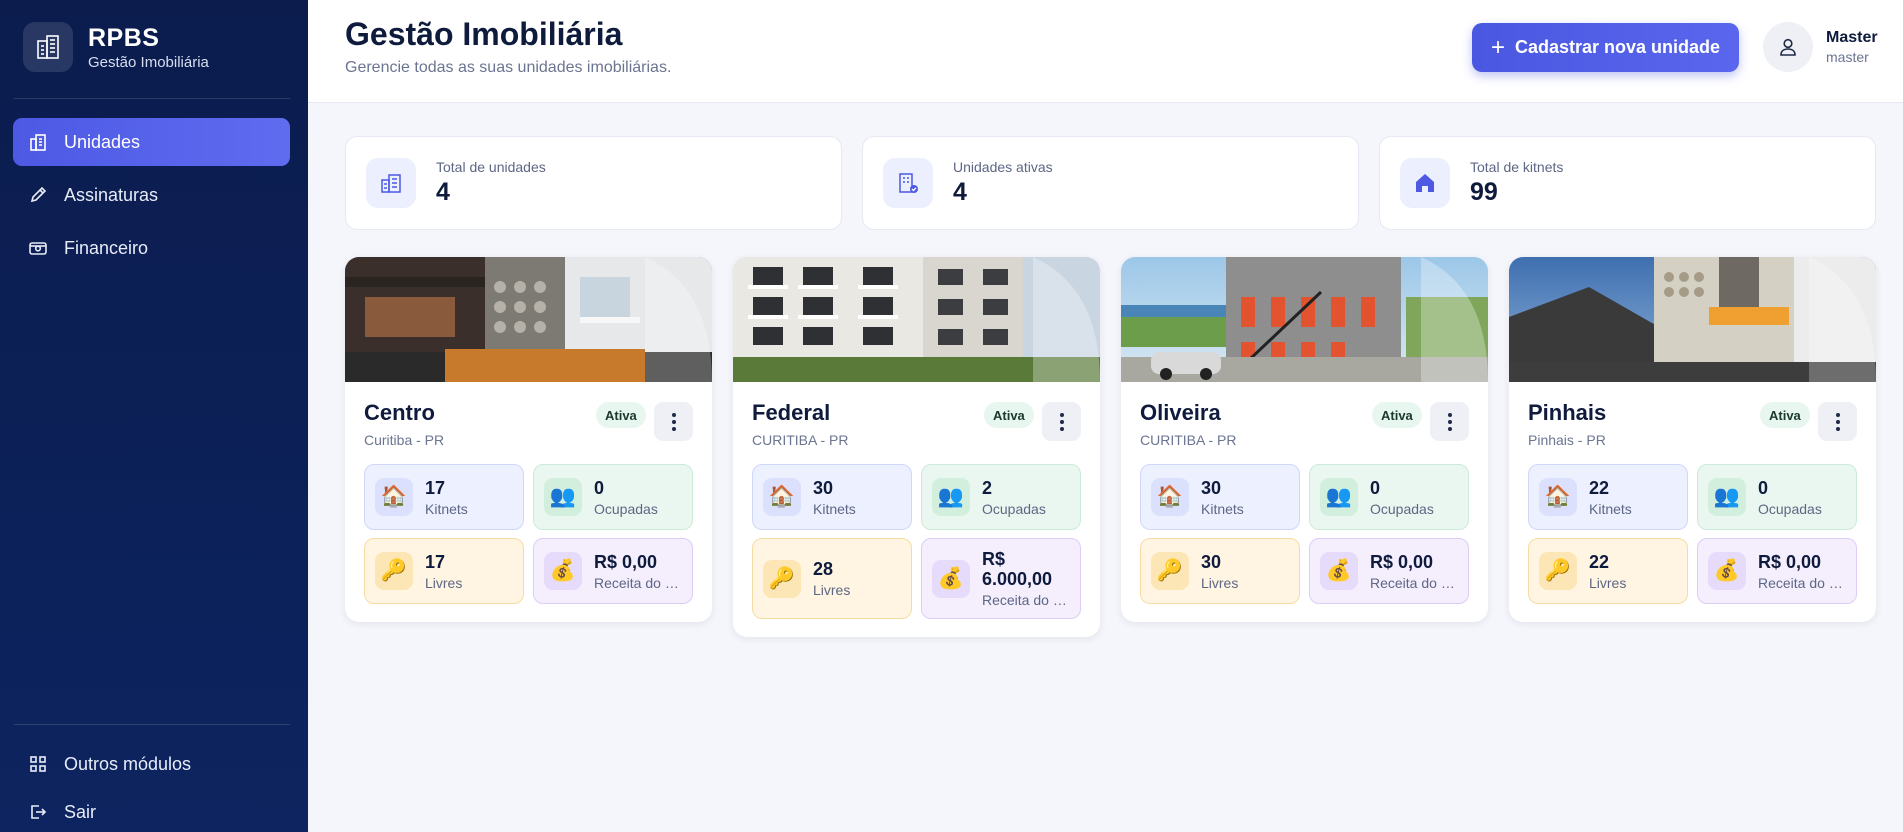  Describe the element at coordinates (593, 183) in the screenshot. I see `stat-card-total-unidades: Total de unidades 4` at that location.